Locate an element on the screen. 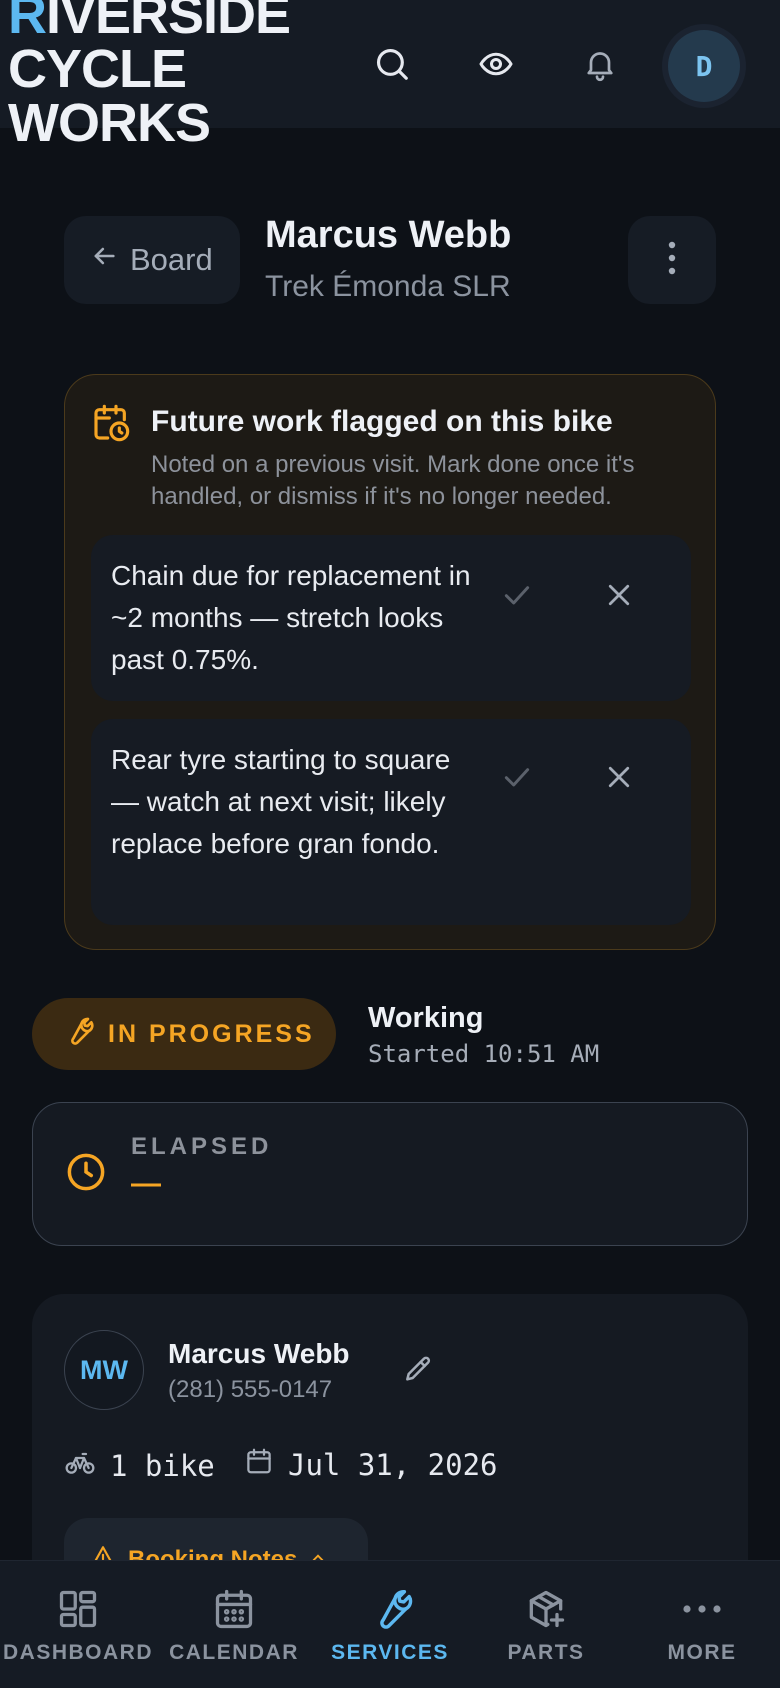 The width and height of the screenshot is (780, 1688). nav-parts: PARTS is located at coordinates (546, 1624).